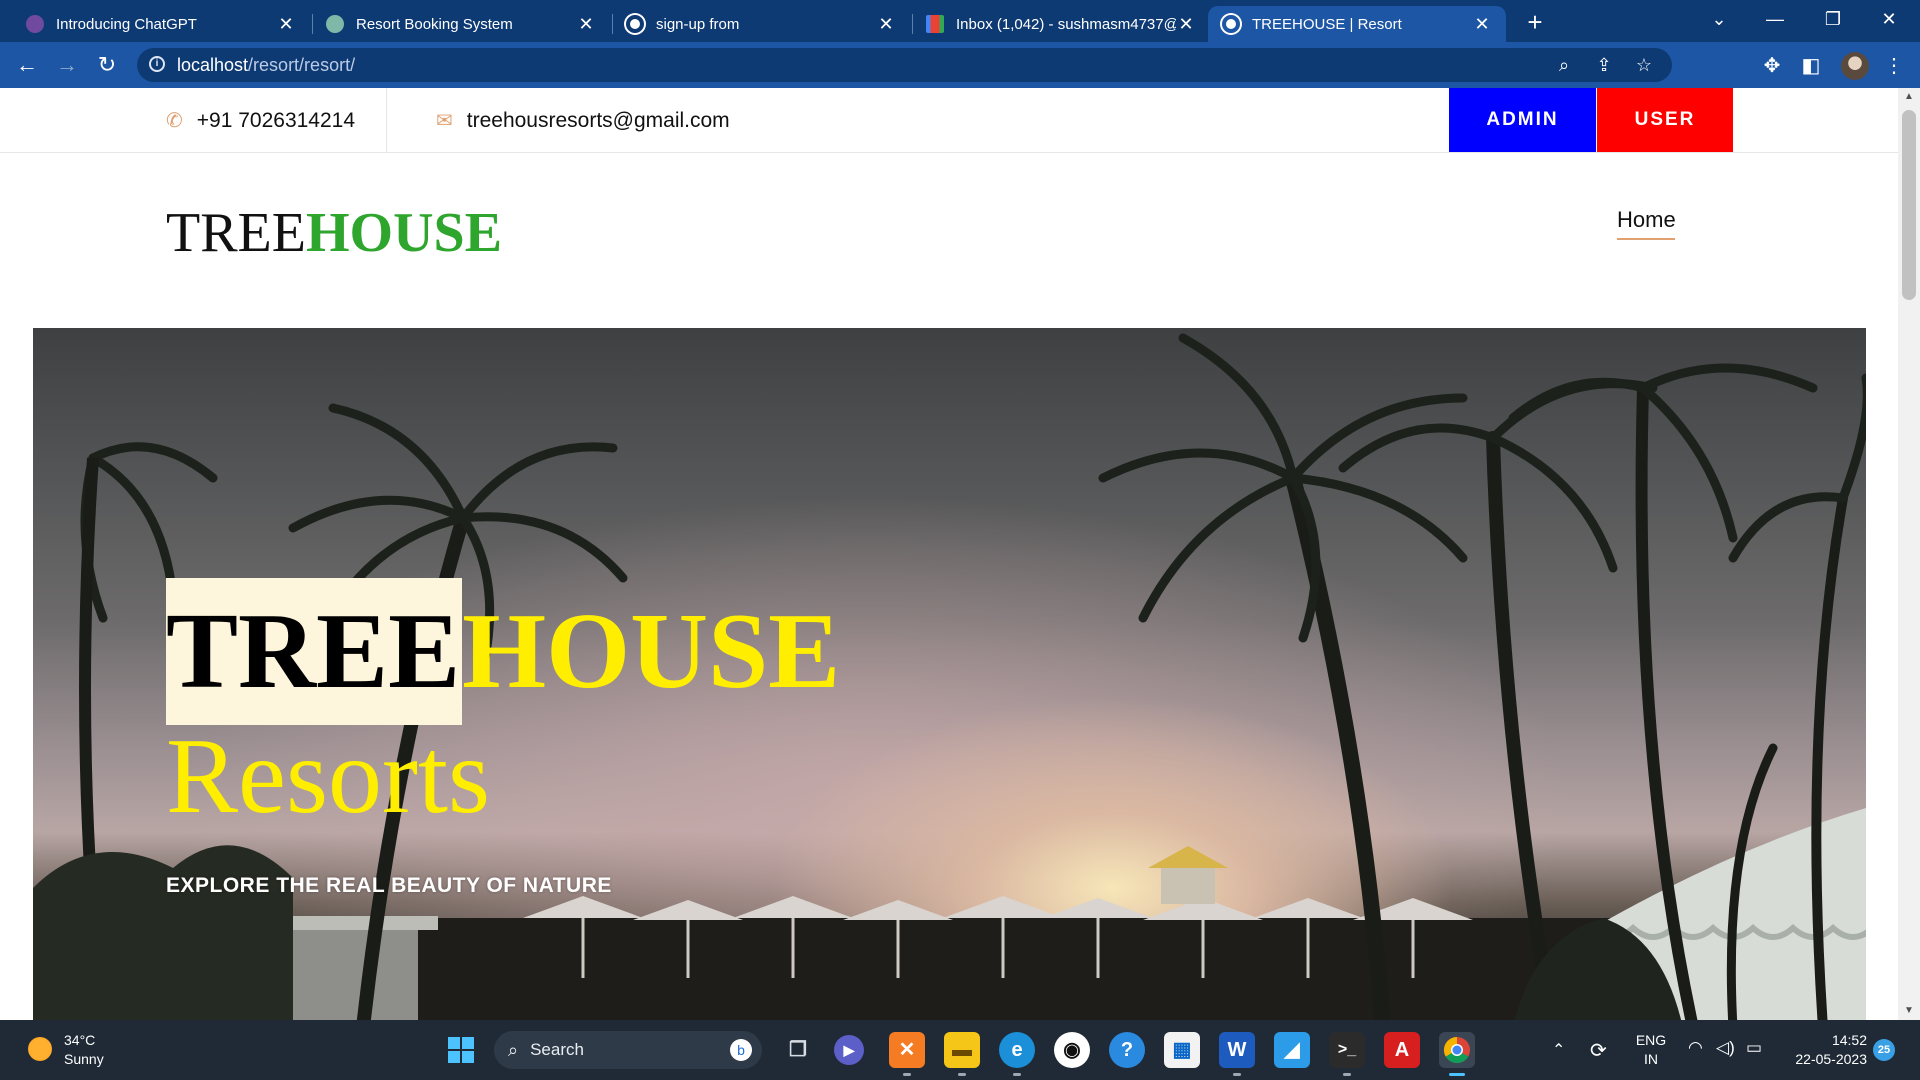 This screenshot has height=1080, width=1920. What do you see at coordinates (1564, 65) in the screenshot?
I see `zoom-icon: ⌕` at bounding box center [1564, 65].